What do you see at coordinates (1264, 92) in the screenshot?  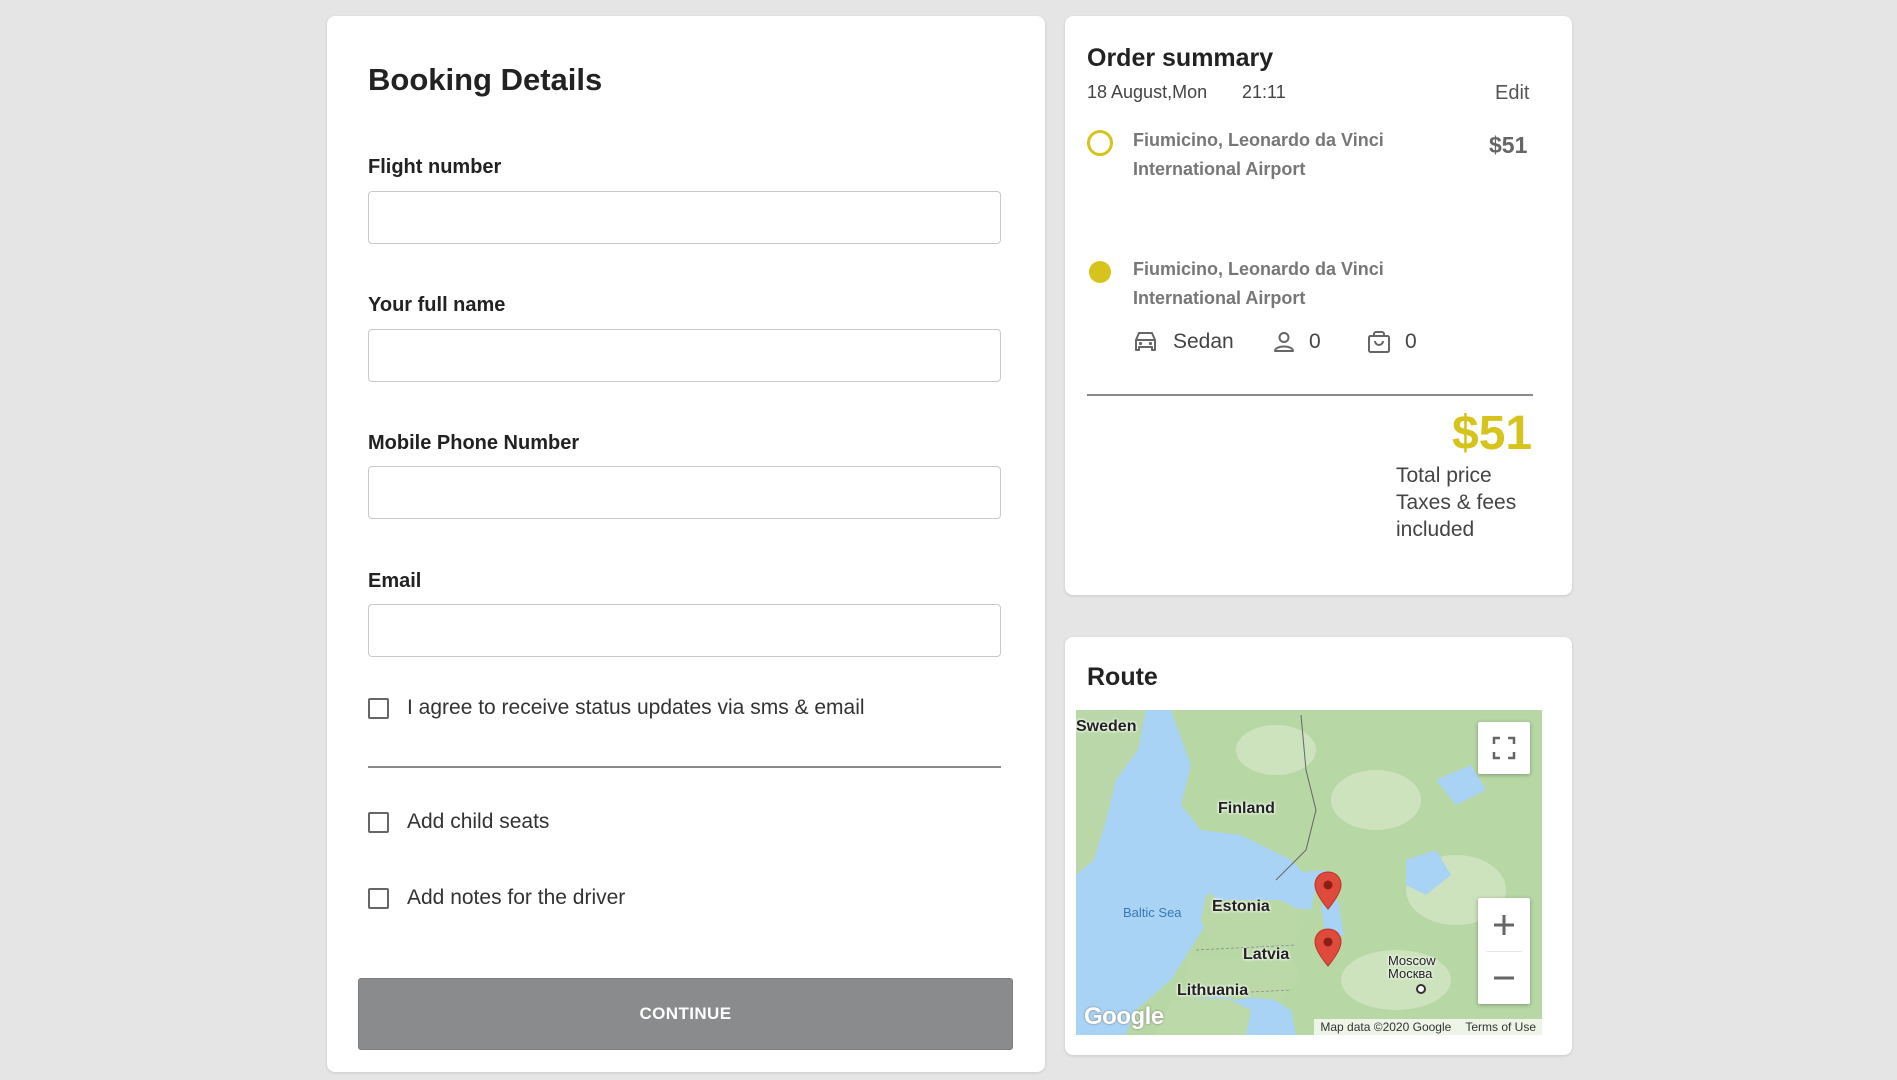 I see `order-time: 21:11` at bounding box center [1264, 92].